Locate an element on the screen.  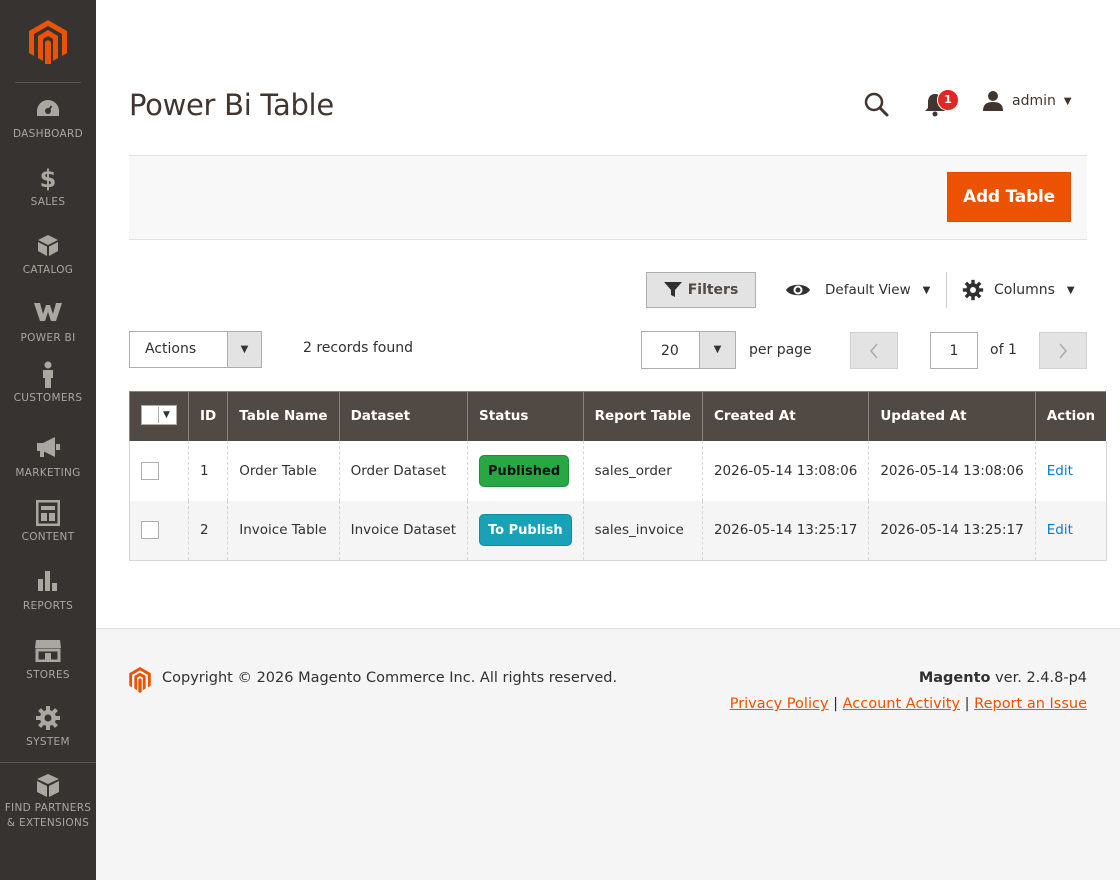
megaphone-icon is located at coordinates (48, 450).